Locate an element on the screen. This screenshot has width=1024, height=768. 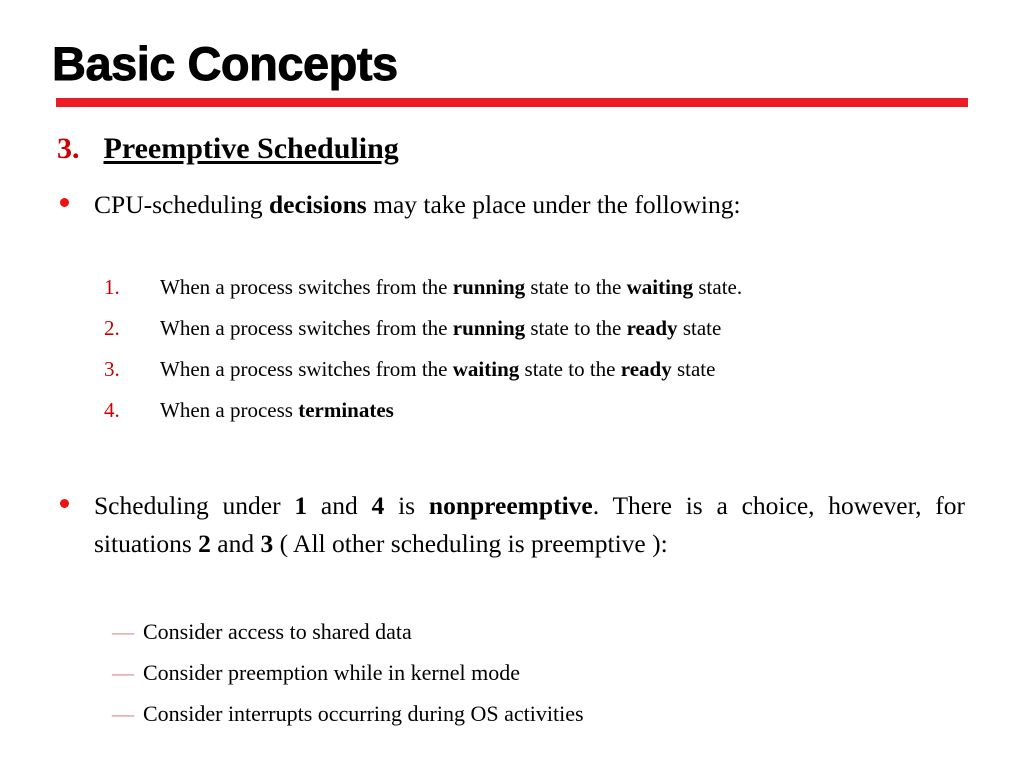
list-item: 4. When a process terminates is located at coordinates (544, 415).